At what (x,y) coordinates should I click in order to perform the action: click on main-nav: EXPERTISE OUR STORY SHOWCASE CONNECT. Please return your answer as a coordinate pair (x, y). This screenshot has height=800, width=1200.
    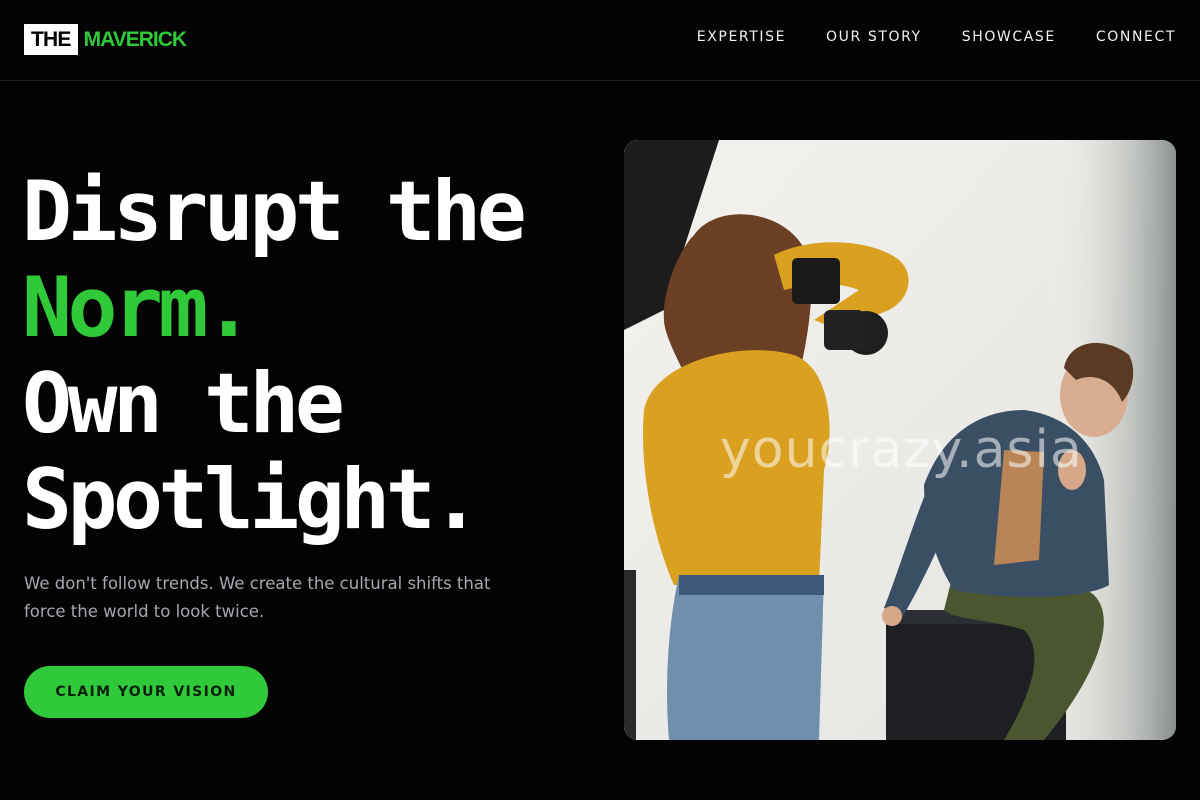
    Looking at the image, I should click on (936, 37).